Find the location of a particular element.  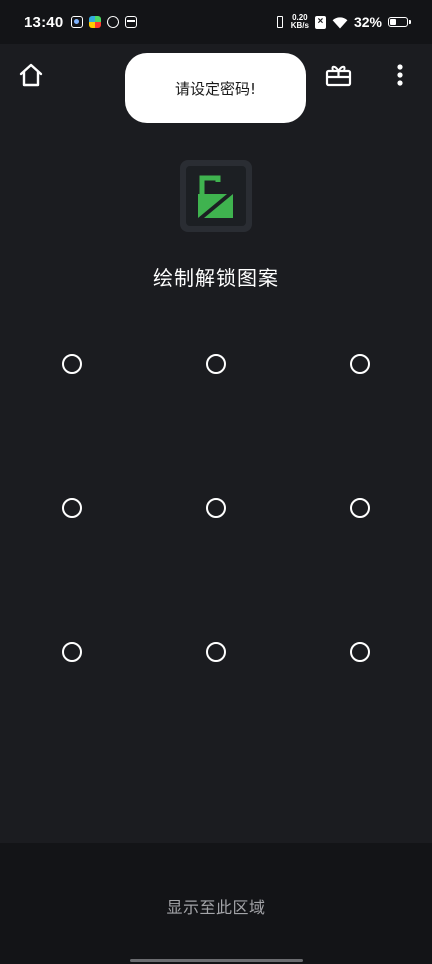

gesture-navigation-bar is located at coordinates (216, 960).